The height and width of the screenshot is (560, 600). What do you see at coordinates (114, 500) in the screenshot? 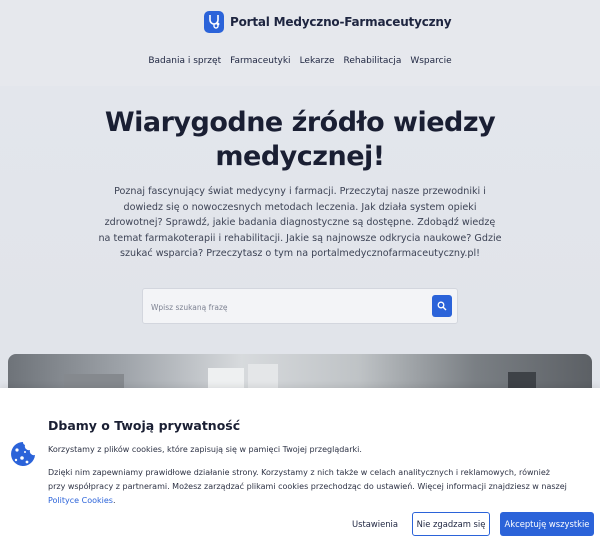
I see `cookie-text-end: .` at bounding box center [114, 500].